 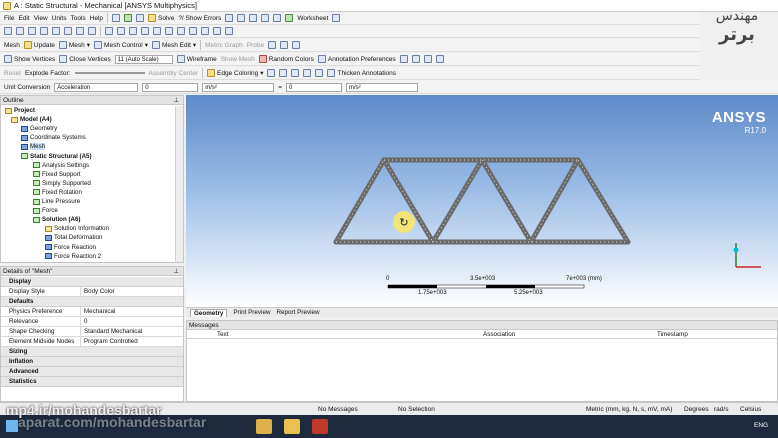 I want to click on details-group-header: Display, so click(x=92, y=282).